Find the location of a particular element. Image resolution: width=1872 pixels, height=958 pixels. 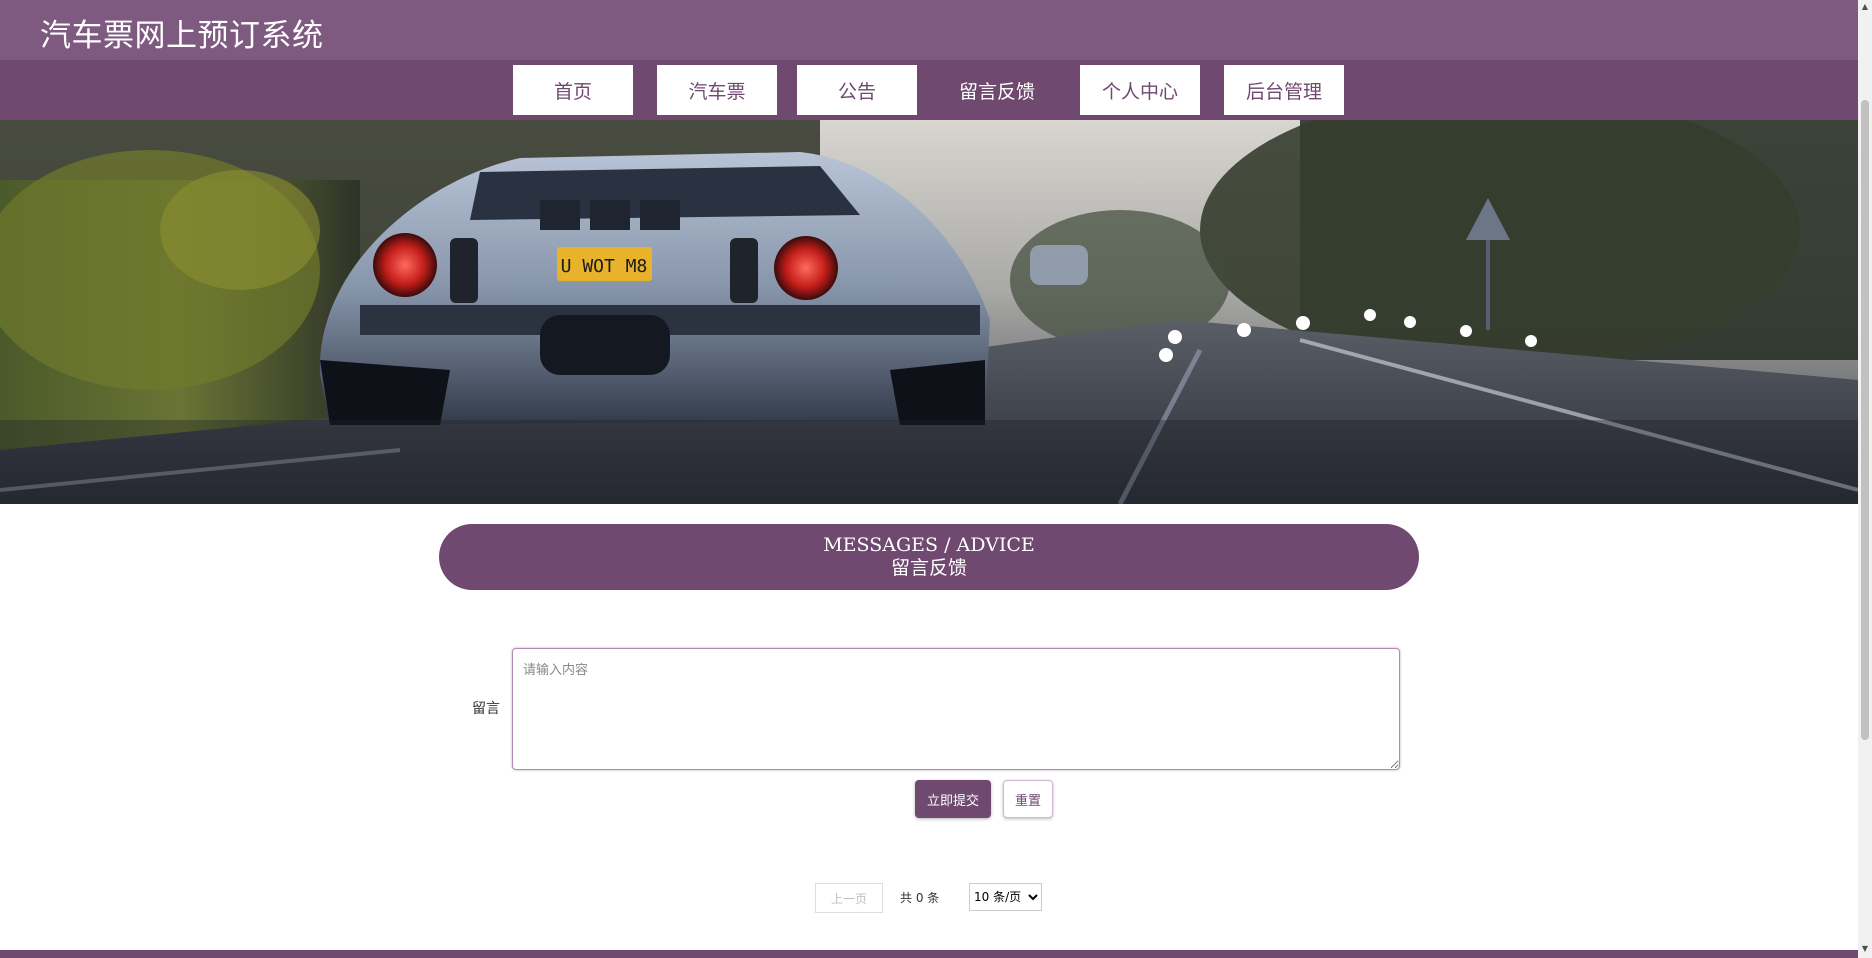

nav-bus-tickets: 汽车票 is located at coordinates (717, 90).